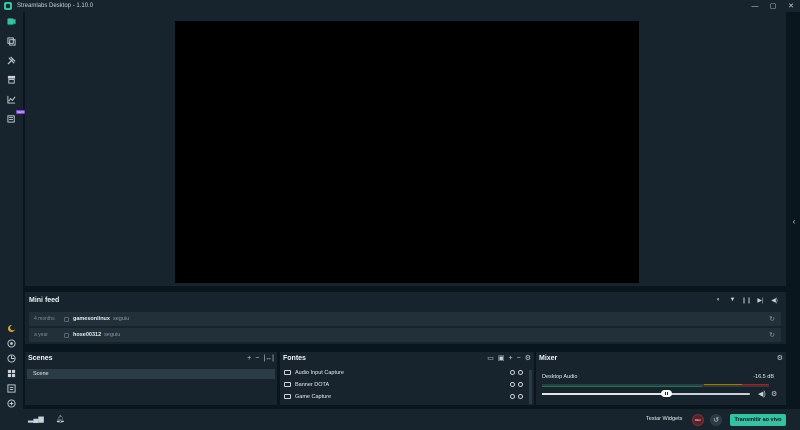 The width and height of the screenshot is (800, 430). Describe the element at coordinates (46, 419) in the screenshot. I see `footer-left: ▂▄▆ 🔔︎` at that location.